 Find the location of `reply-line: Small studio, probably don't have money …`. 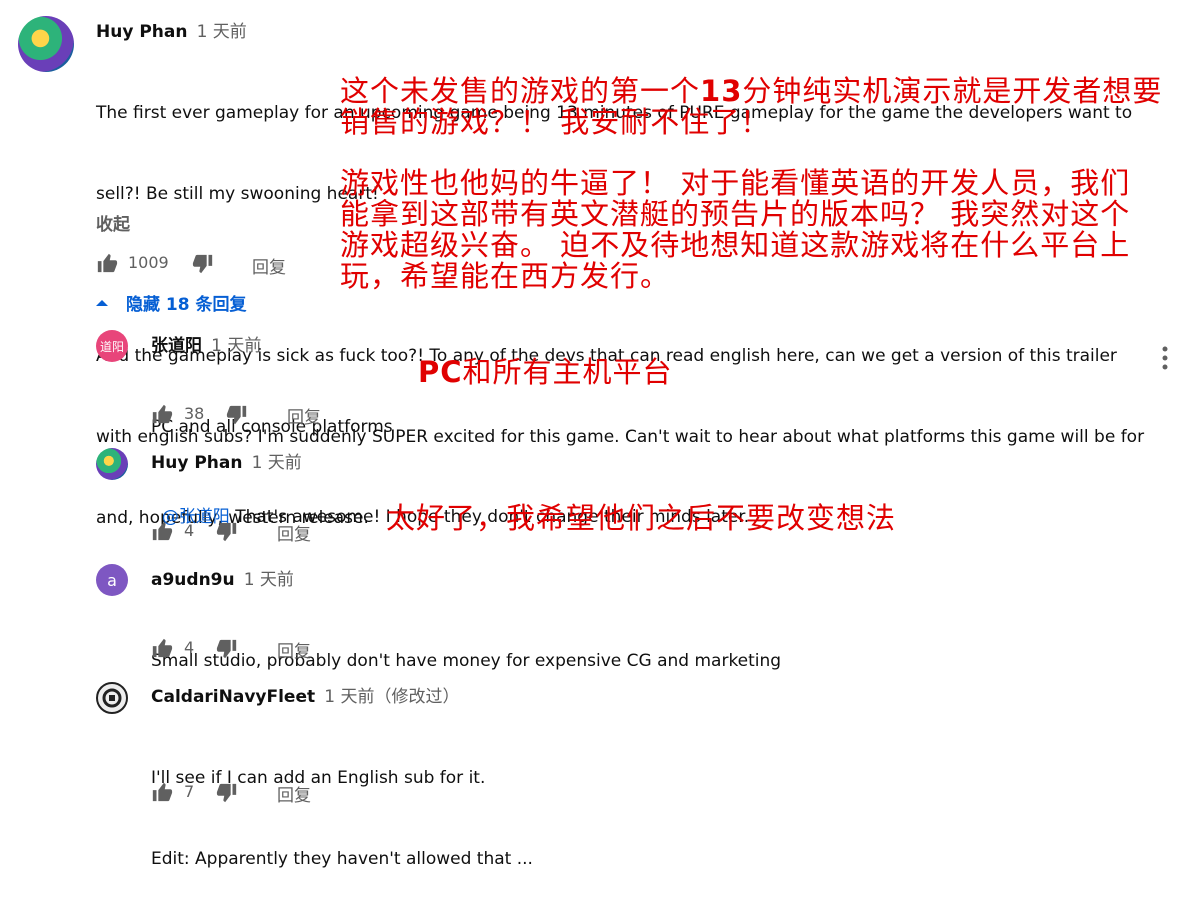

reply-line: Small studio, probably don't have money … is located at coordinates (466, 661).